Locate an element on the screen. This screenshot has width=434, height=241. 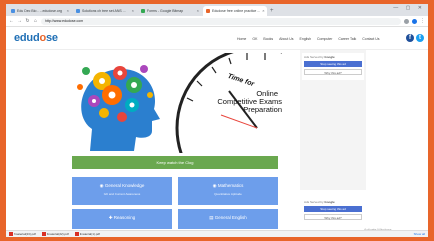
card-title: Mathematics is located at coordinates (230, 185).